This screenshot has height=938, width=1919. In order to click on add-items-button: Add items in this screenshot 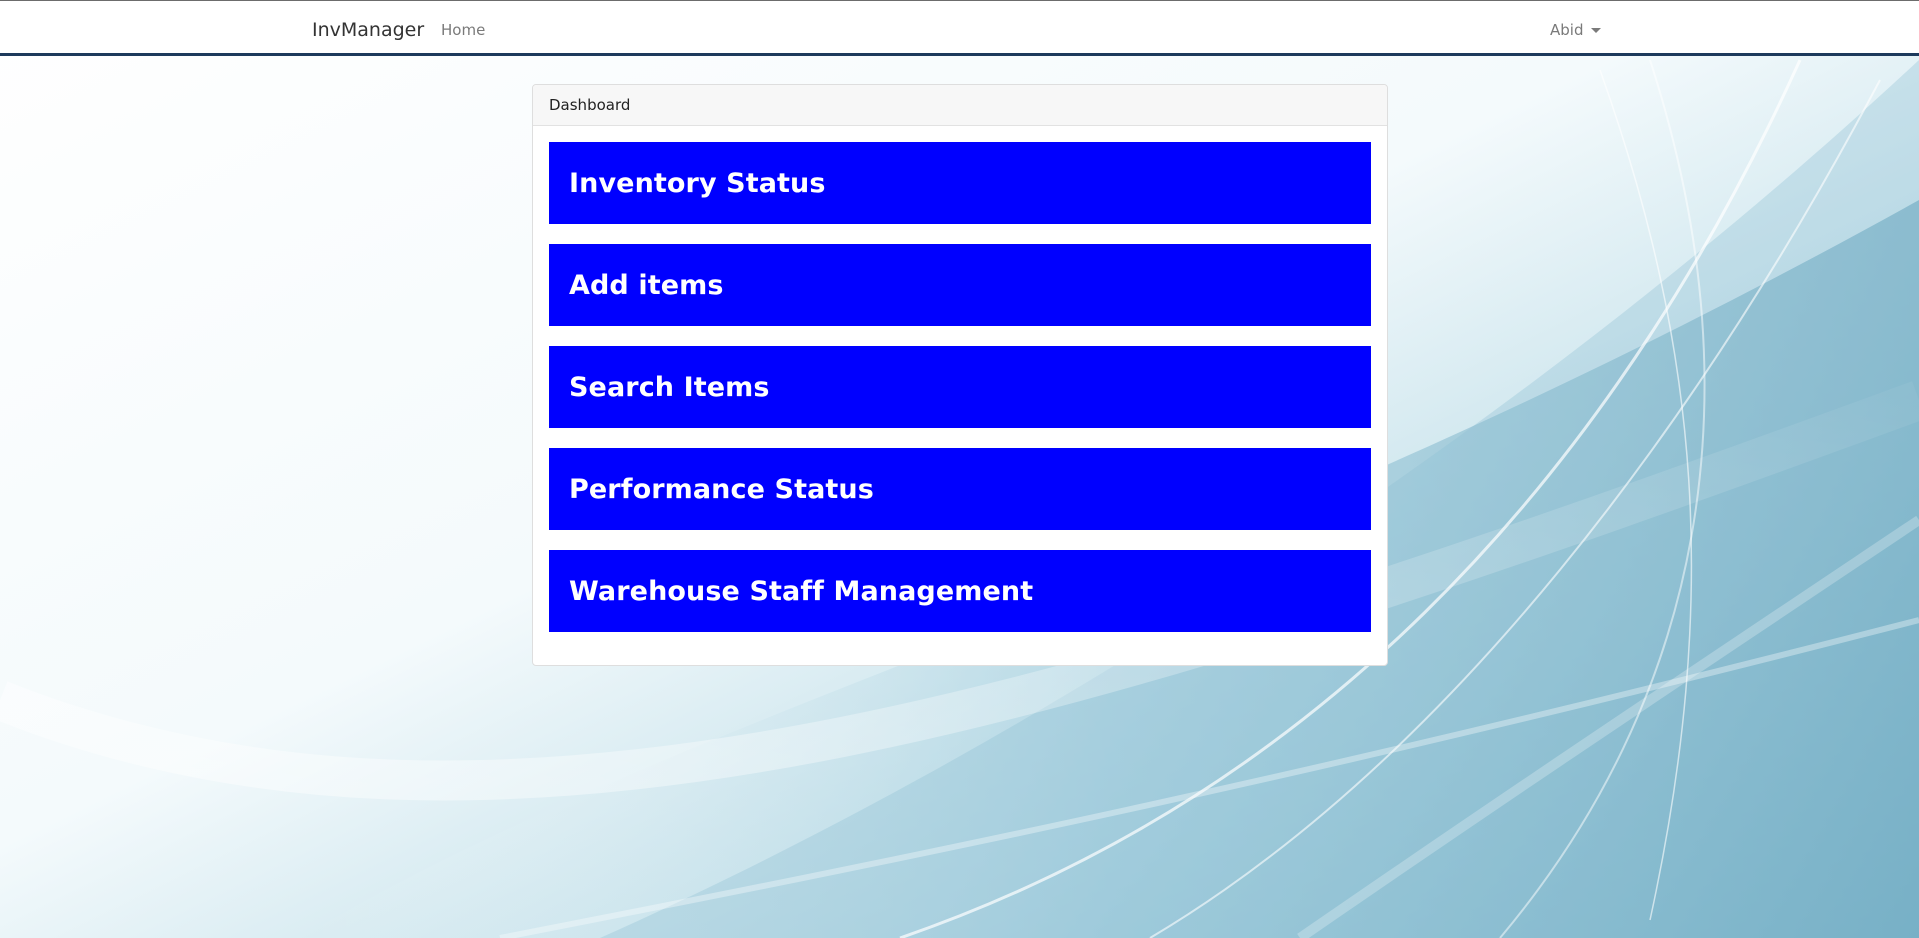, I will do `click(960, 285)`.